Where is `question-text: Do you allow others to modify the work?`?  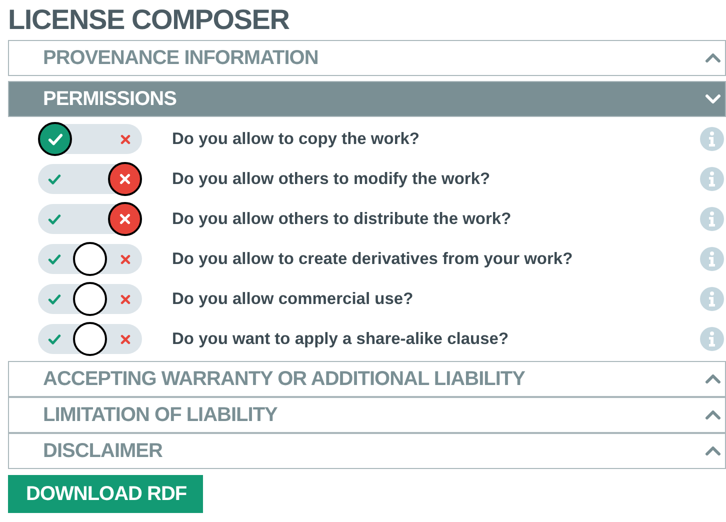 question-text: Do you allow others to modify the work? is located at coordinates (332, 179).